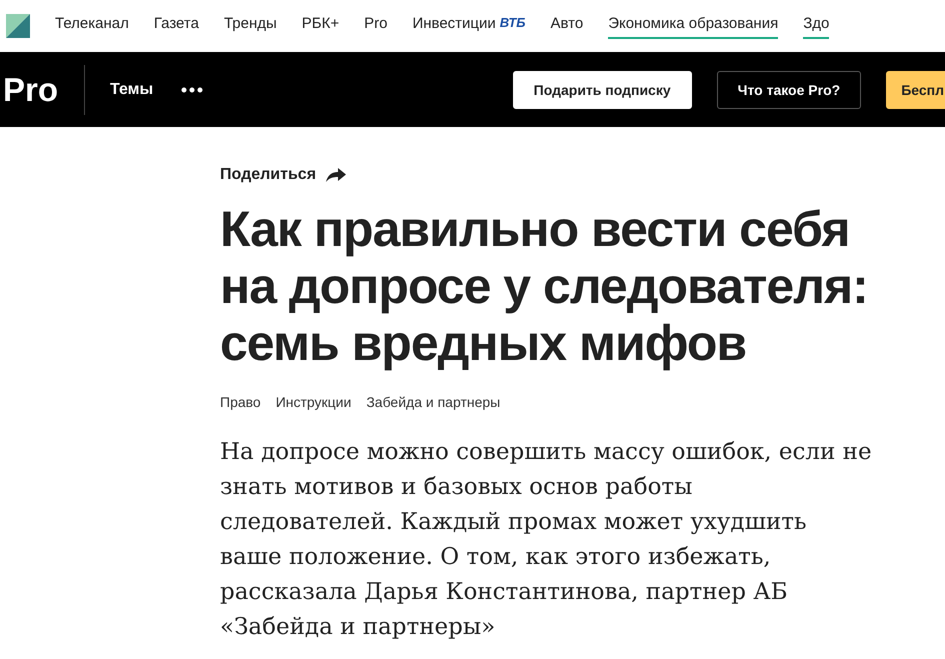 This screenshot has height=659, width=945. Describe the element at coordinates (454, 26) in the screenshot. I see `nav-link: Инвестиции` at that location.